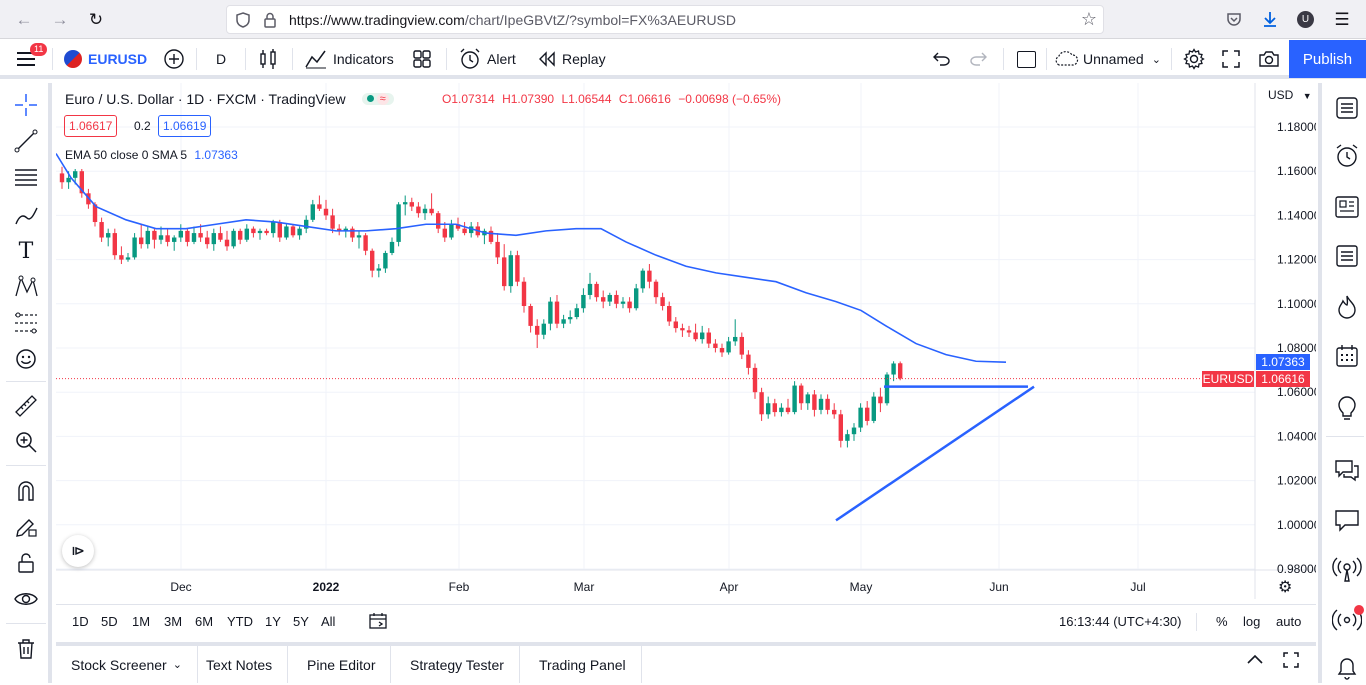 Image resolution: width=1366 pixels, height=685 pixels. I want to click on range-button-1d: 1D, so click(80, 621).